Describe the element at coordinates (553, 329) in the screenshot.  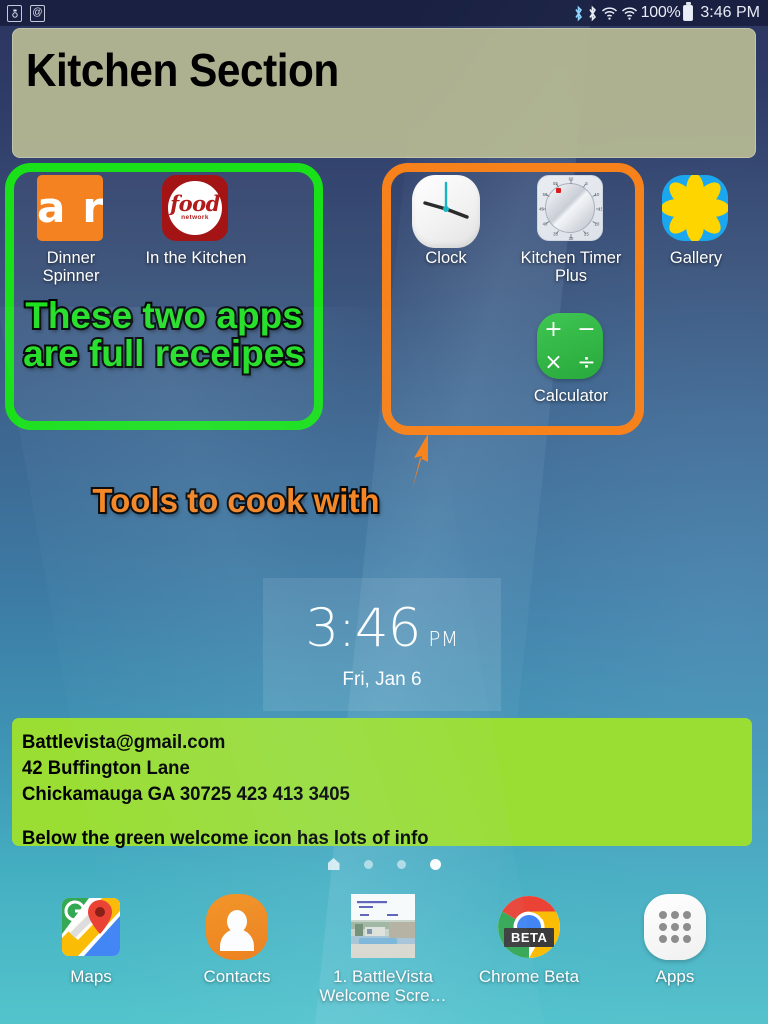
I see `plus-glyph: +` at that location.